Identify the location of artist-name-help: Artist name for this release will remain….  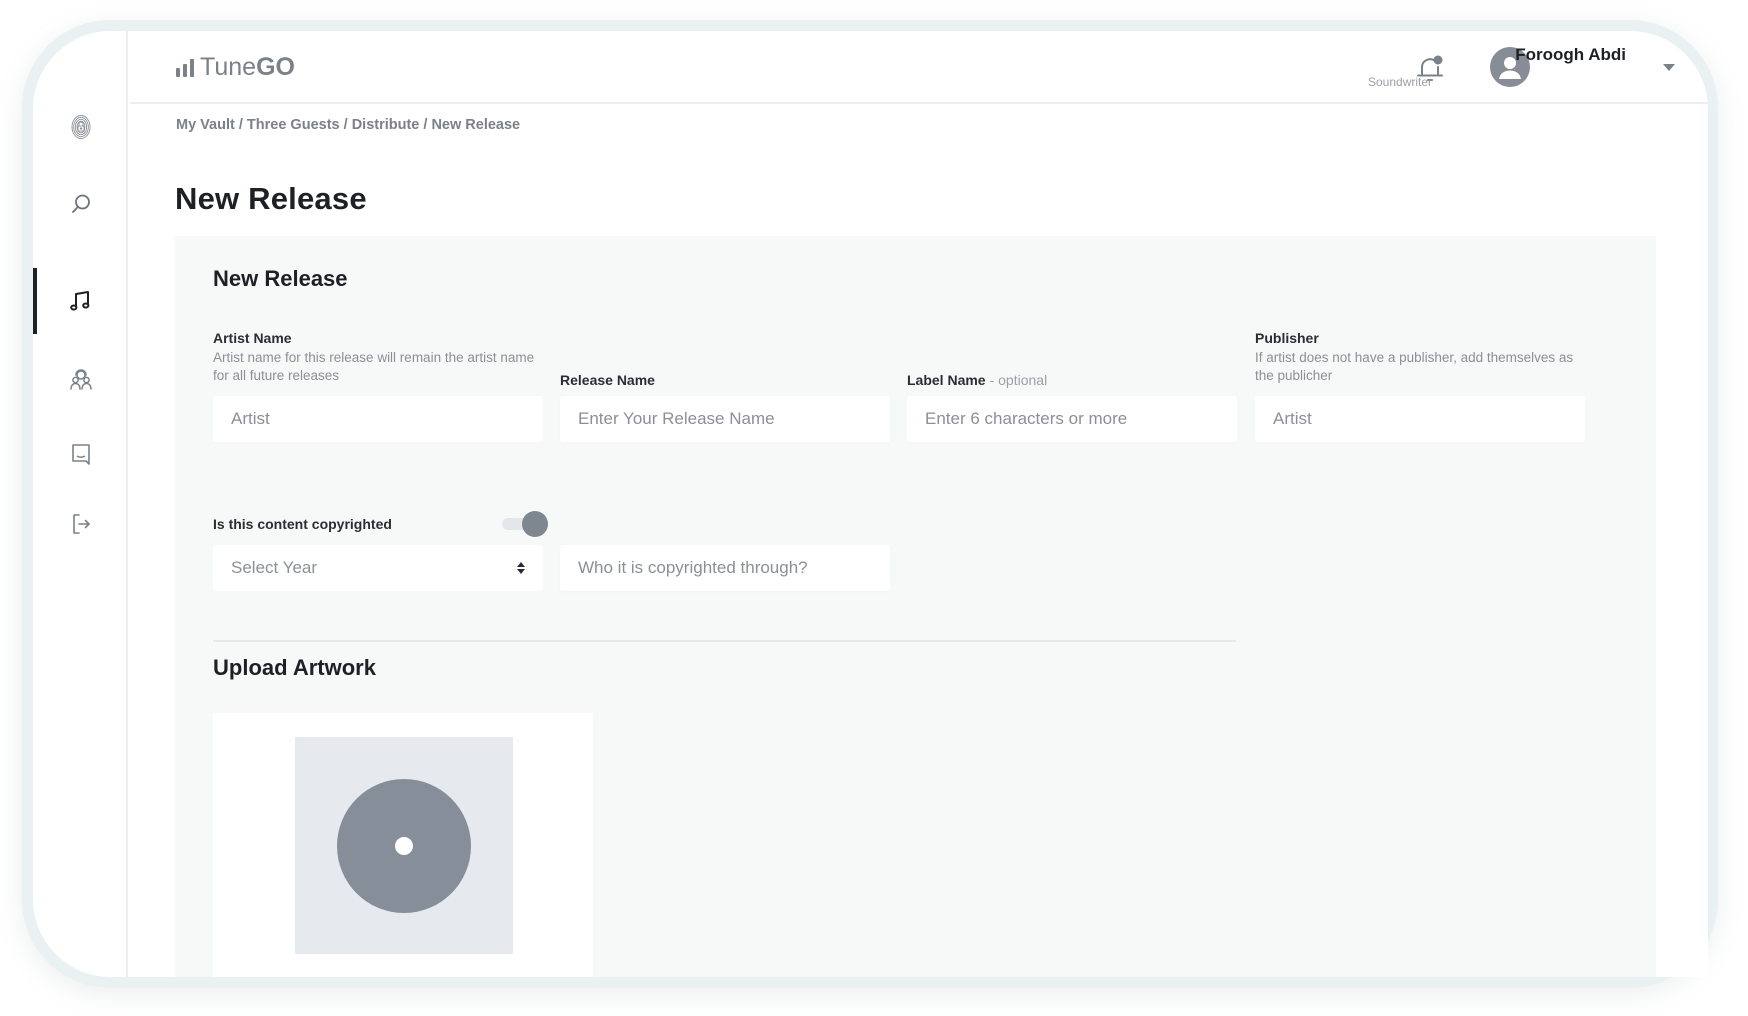
(374, 366).